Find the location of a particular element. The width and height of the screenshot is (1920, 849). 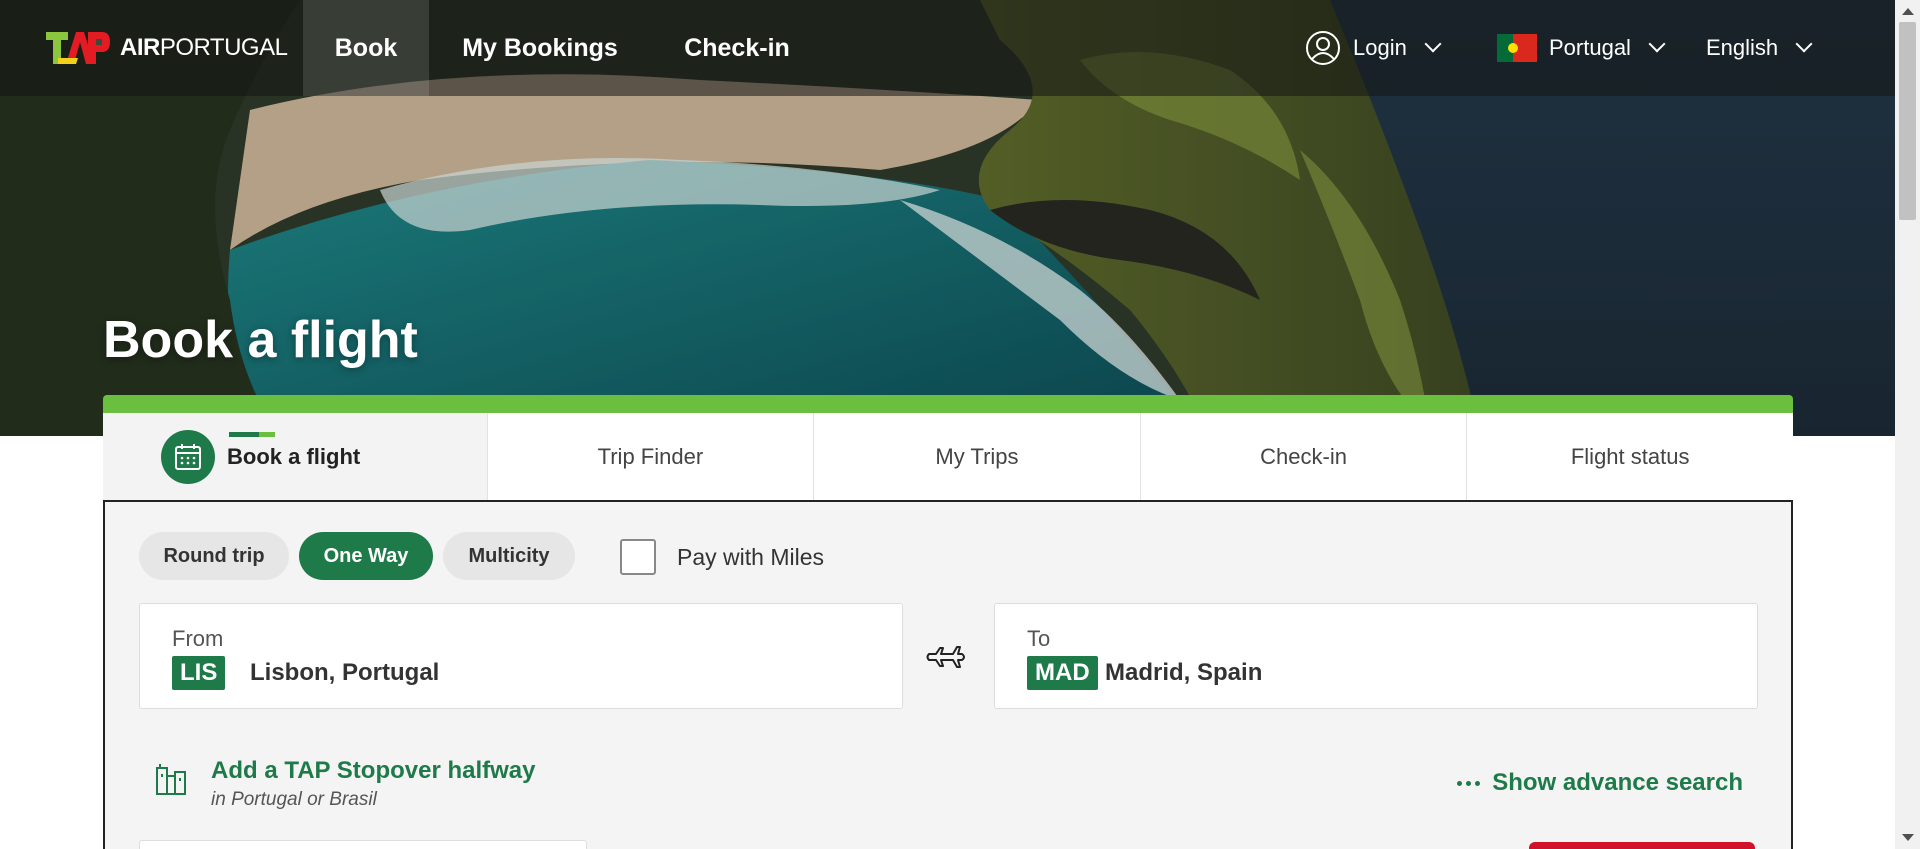

tab-check-in-label: Check-in is located at coordinates (1303, 456).